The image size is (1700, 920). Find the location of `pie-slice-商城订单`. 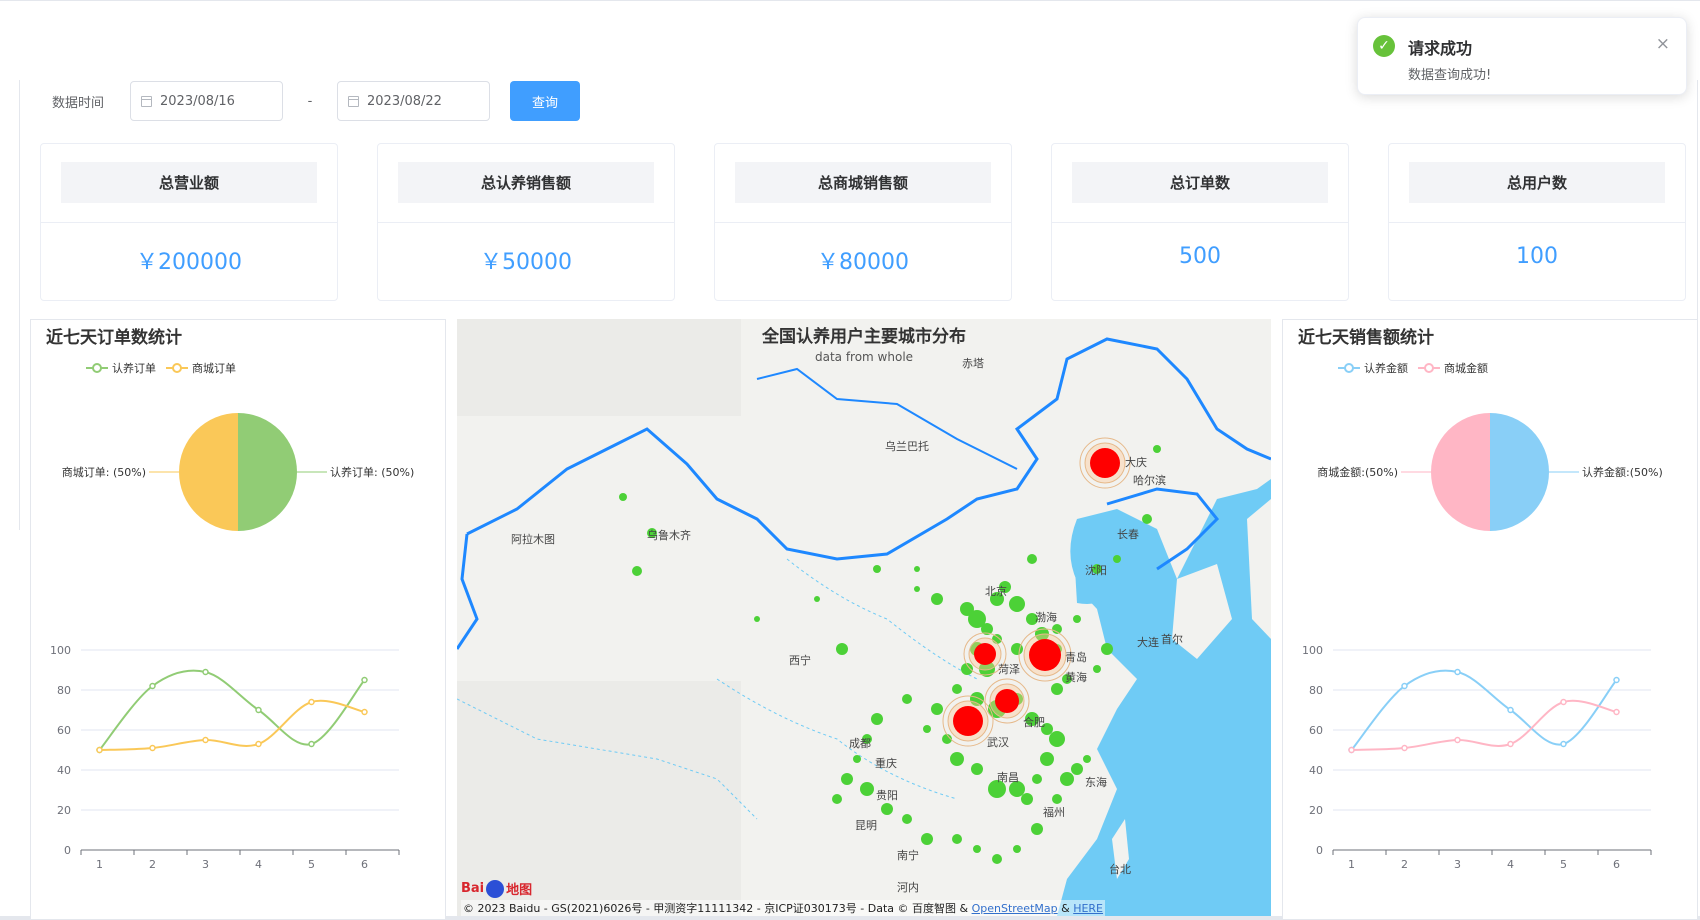

pie-slice-商城订单 is located at coordinates (208, 472).